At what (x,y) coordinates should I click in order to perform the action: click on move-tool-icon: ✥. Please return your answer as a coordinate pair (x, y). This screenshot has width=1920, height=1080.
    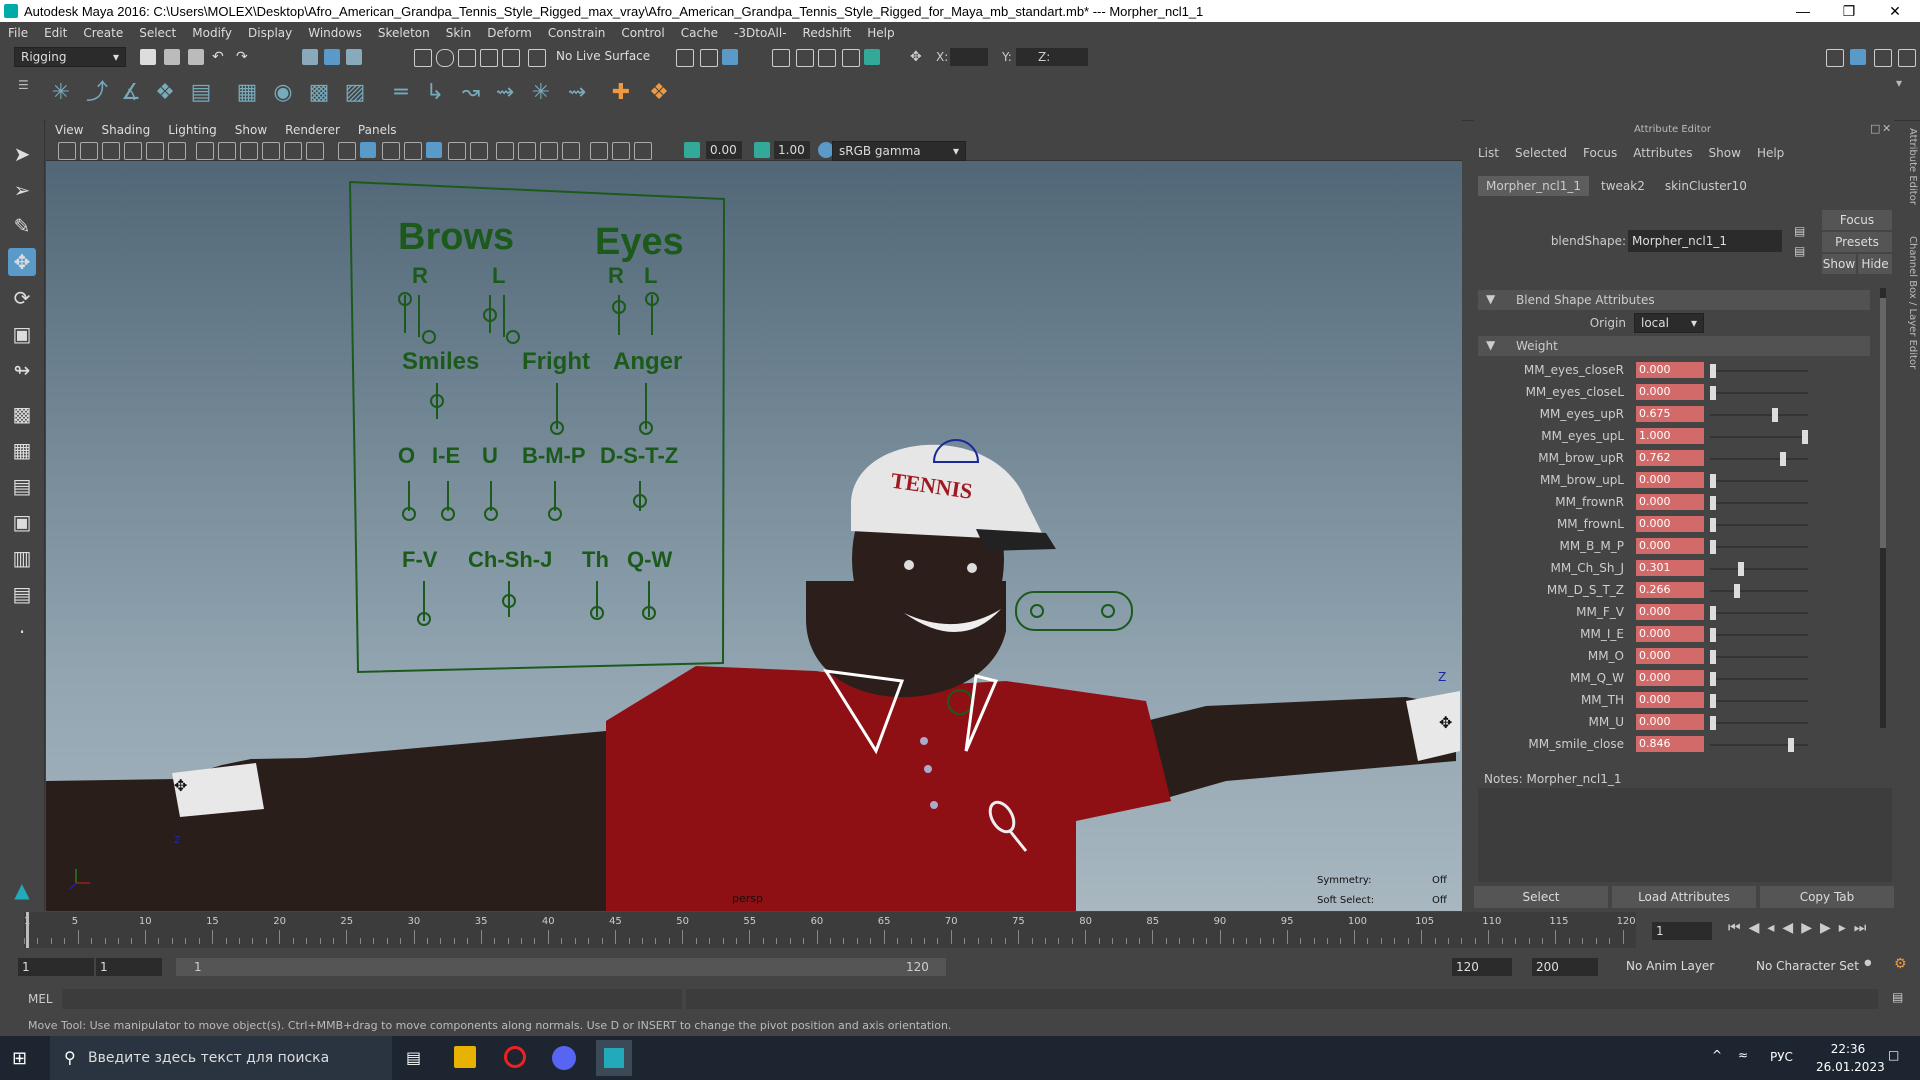
    Looking at the image, I should click on (22, 262).